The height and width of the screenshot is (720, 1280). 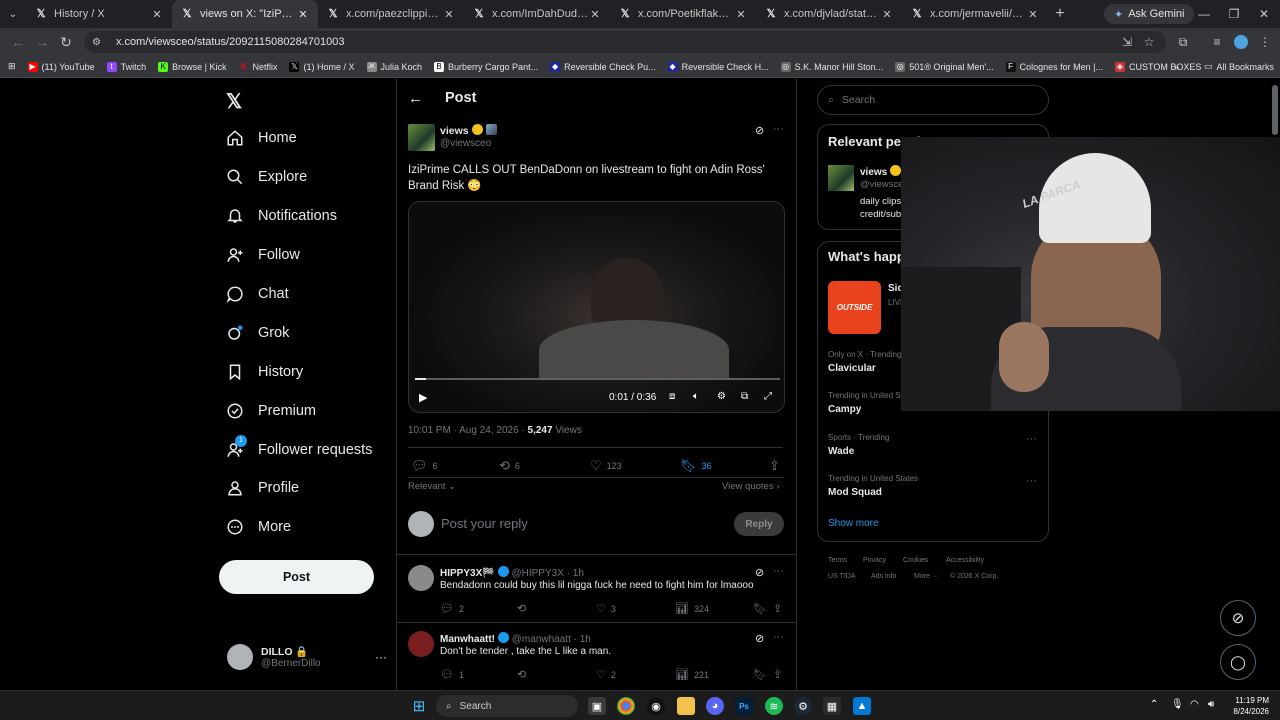 I want to click on microphone-icon: 🎙︎, so click(x=1177, y=704).